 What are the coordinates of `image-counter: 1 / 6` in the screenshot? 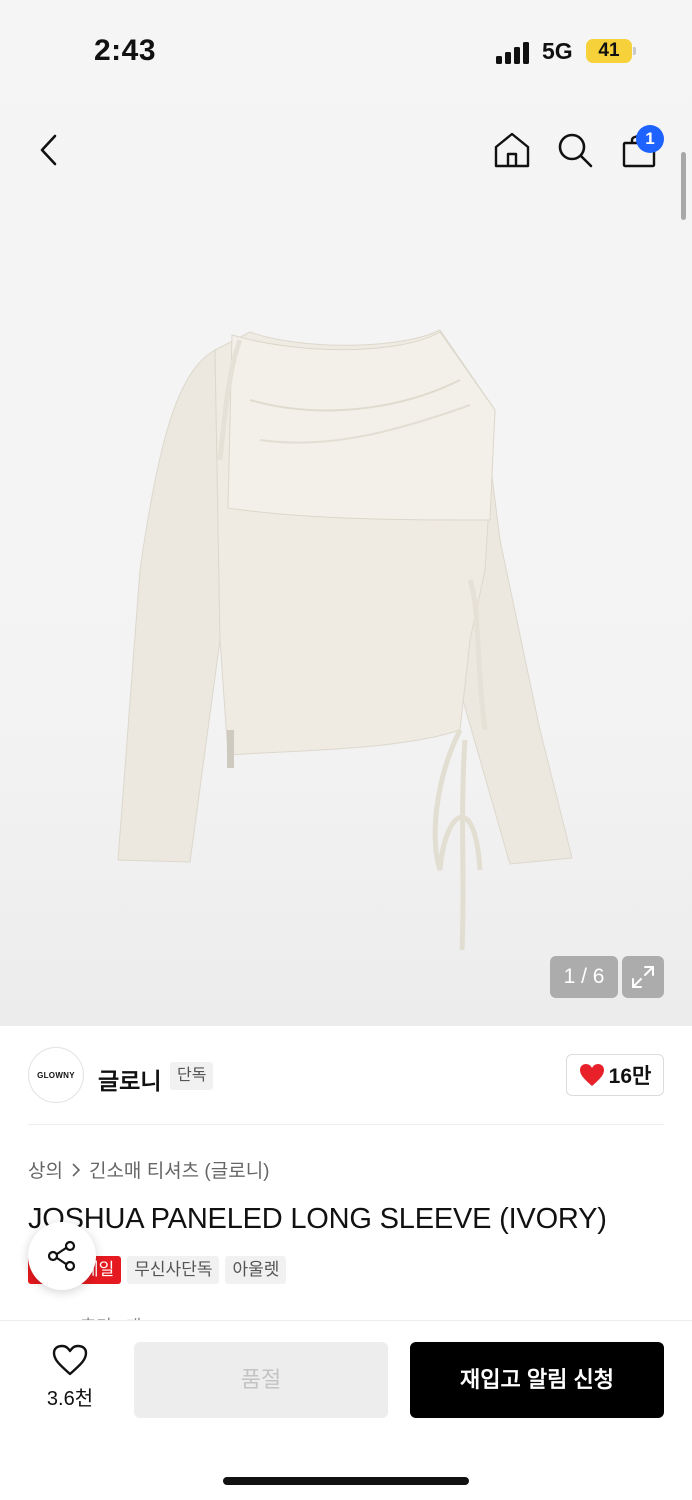 It's located at (584, 977).